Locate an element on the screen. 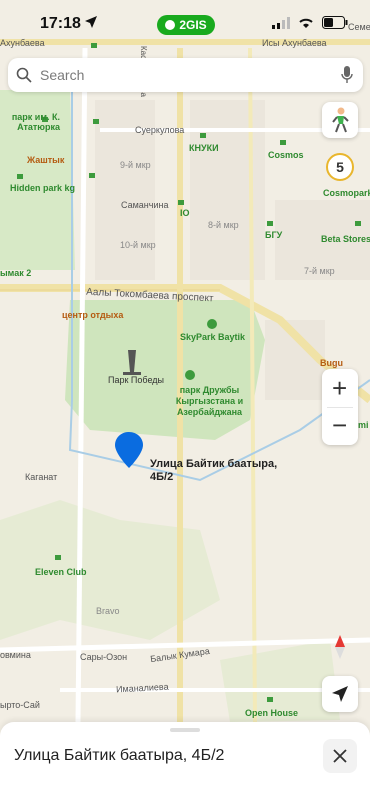 The image size is (370, 802). poi-label: Парк Победы is located at coordinates (136, 380).